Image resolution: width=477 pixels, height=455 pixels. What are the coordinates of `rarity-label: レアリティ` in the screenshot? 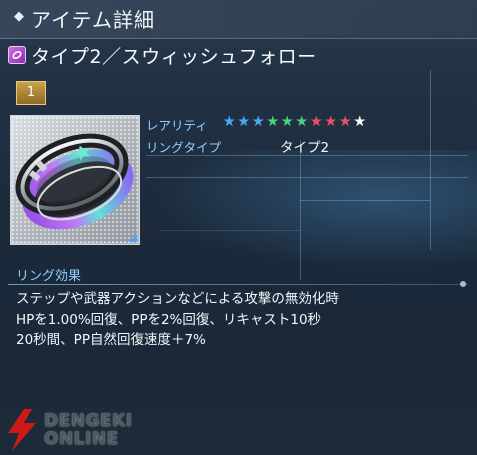 It's located at (177, 125).